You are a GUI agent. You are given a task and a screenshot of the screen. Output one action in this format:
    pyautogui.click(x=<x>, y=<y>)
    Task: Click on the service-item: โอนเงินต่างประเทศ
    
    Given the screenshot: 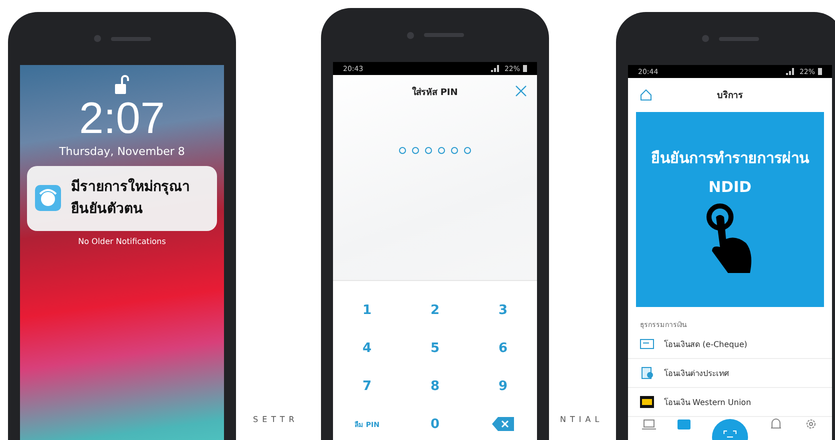 What is the action you would take?
    pyautogui.click(x=730, y=373)
    